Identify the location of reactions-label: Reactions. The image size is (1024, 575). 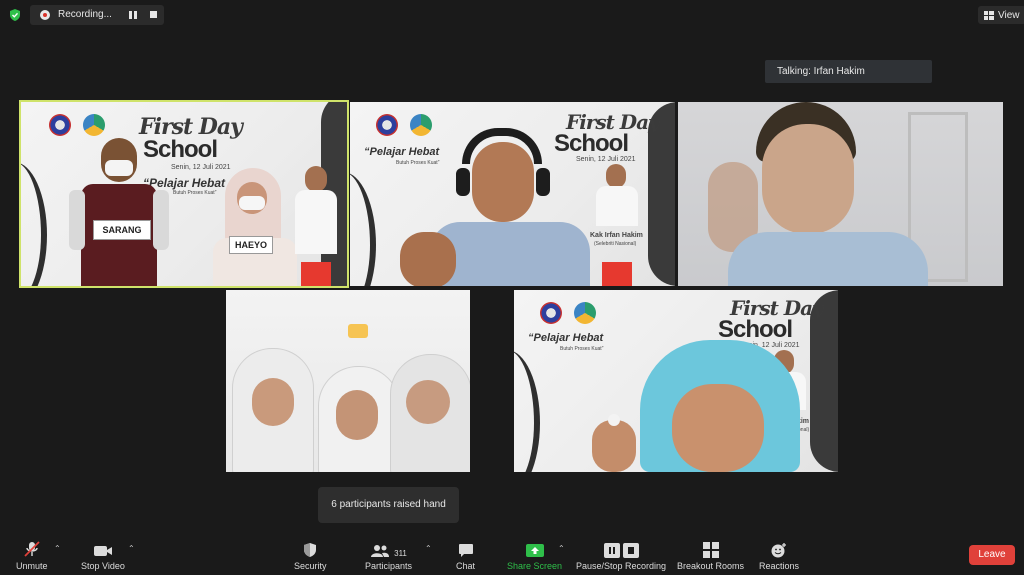
(779, 566).